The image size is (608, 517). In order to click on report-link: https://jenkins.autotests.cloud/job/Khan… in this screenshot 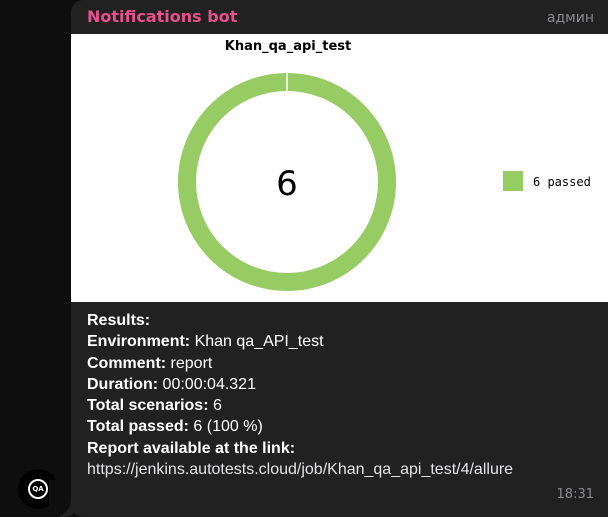, I will do `click(300, 469)`.